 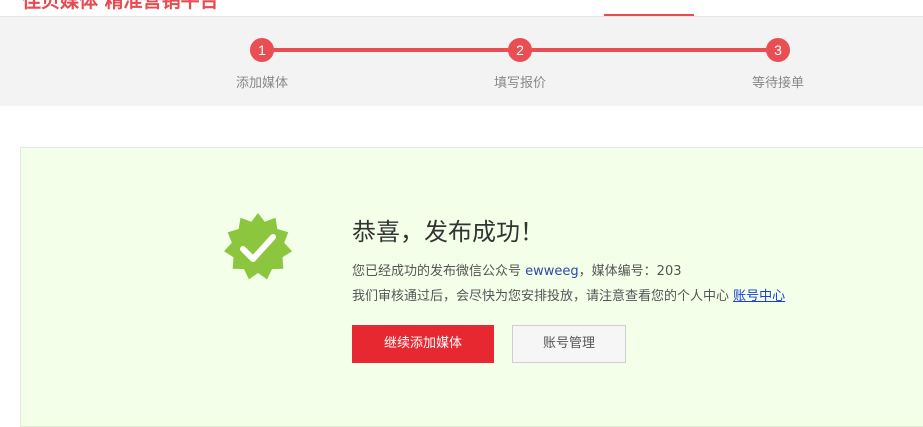 I want to click on top-header: 佳贝媒体 精准营销平台, so click(x=461, y=8).